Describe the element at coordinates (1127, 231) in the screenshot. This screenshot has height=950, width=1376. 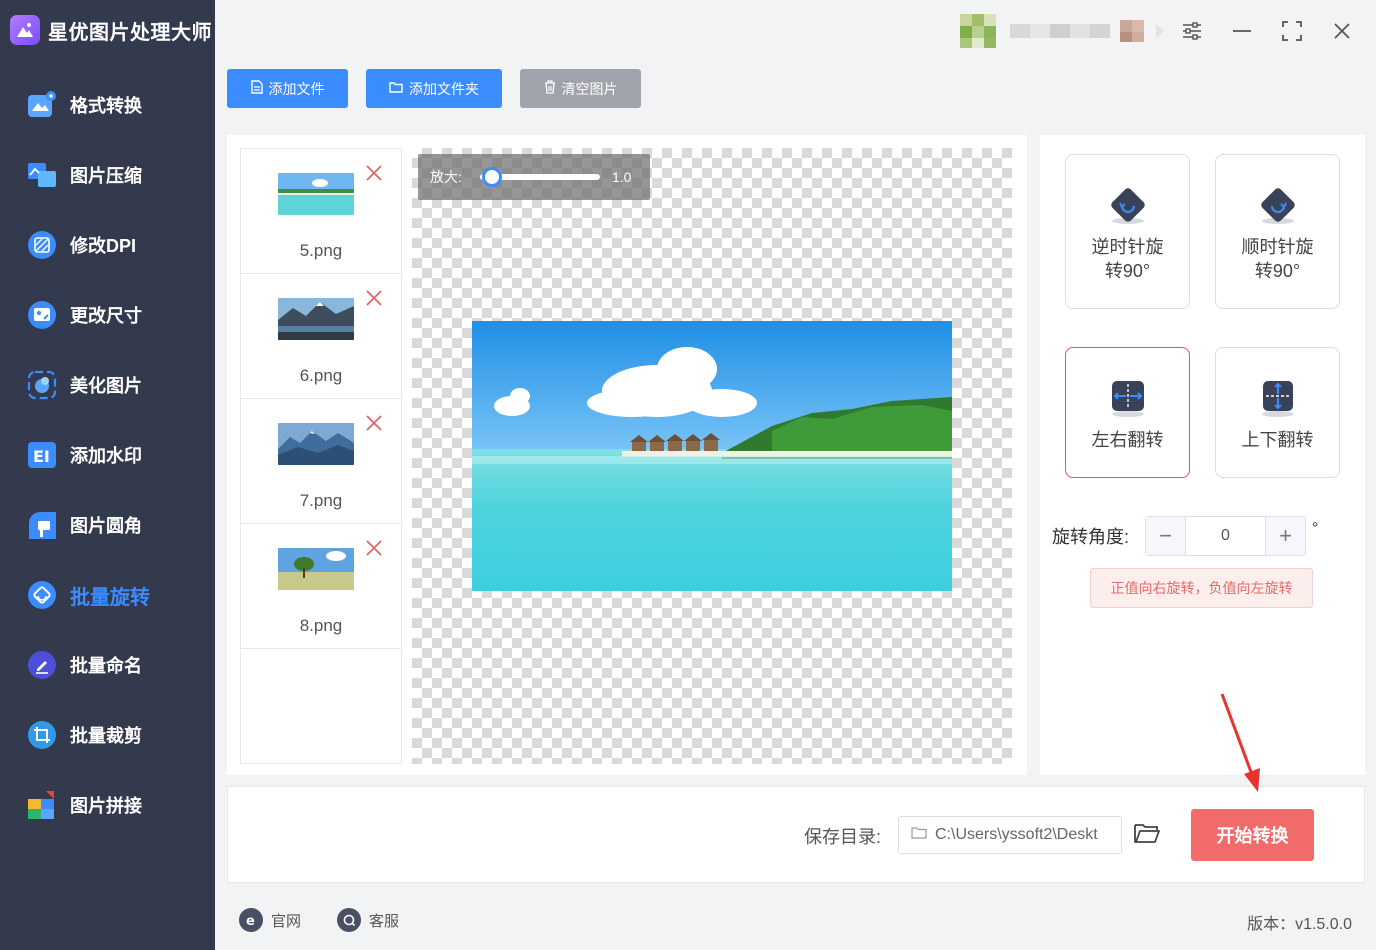
I see `rotate-ccw-button: 逆时针旋 转90°` at that location.